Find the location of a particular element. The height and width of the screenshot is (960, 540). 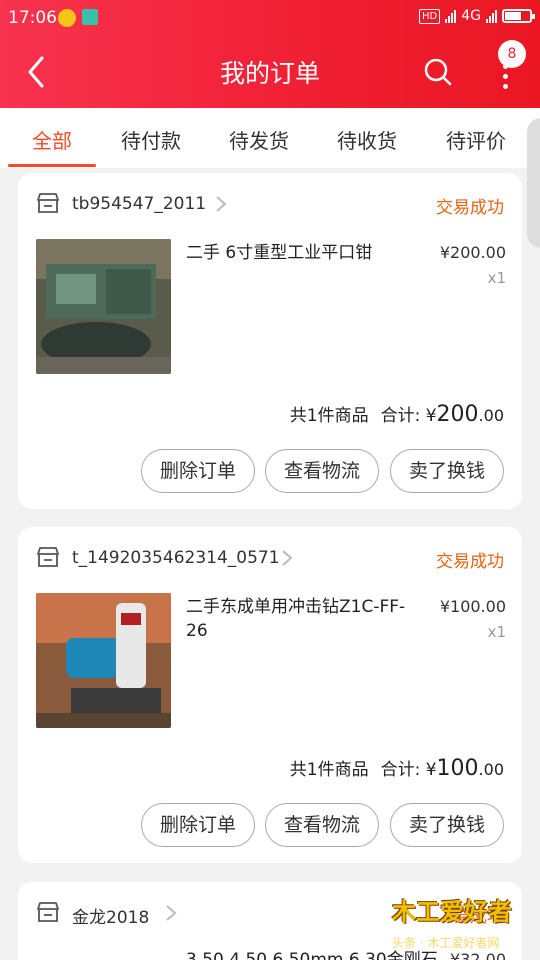

watermark-logo: 木工爱好者 is located at coordinates (452, 912).